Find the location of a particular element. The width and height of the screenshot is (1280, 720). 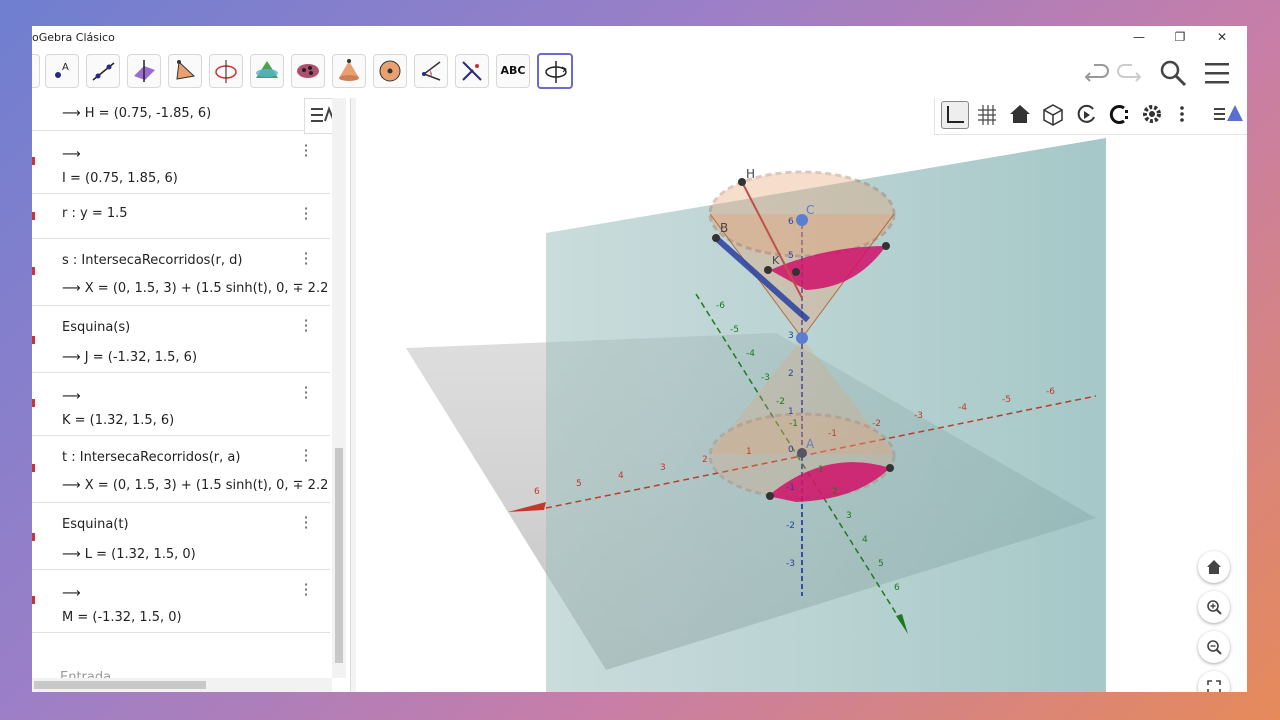

intersect-surfaces-tool is located at coordinates (267, 71).